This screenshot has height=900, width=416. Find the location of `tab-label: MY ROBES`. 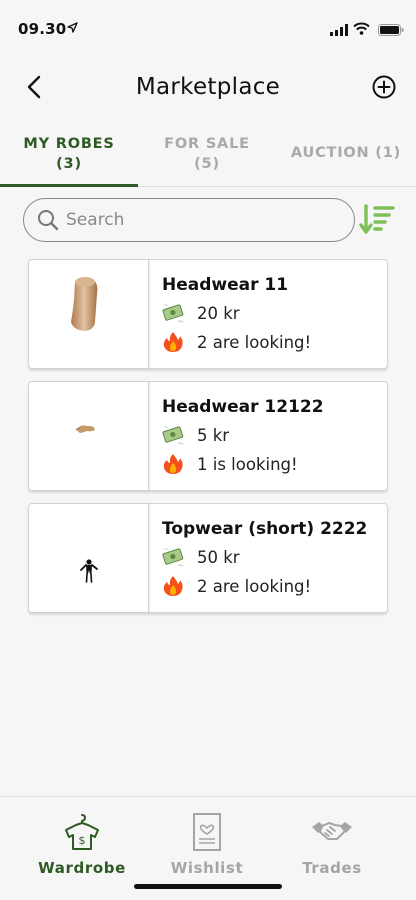

tab-label: MY ROBES is located at coordinates (69, 144).